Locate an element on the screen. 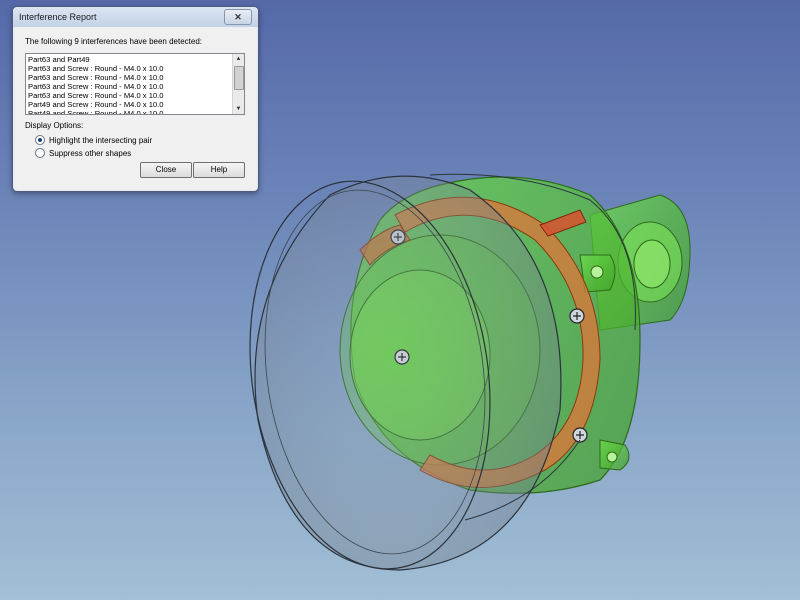 Image resolution: width=800 pixels, height=600 pixels. dialog-titlebar: Interference Report ✕ is located at coordinates (135, 17).